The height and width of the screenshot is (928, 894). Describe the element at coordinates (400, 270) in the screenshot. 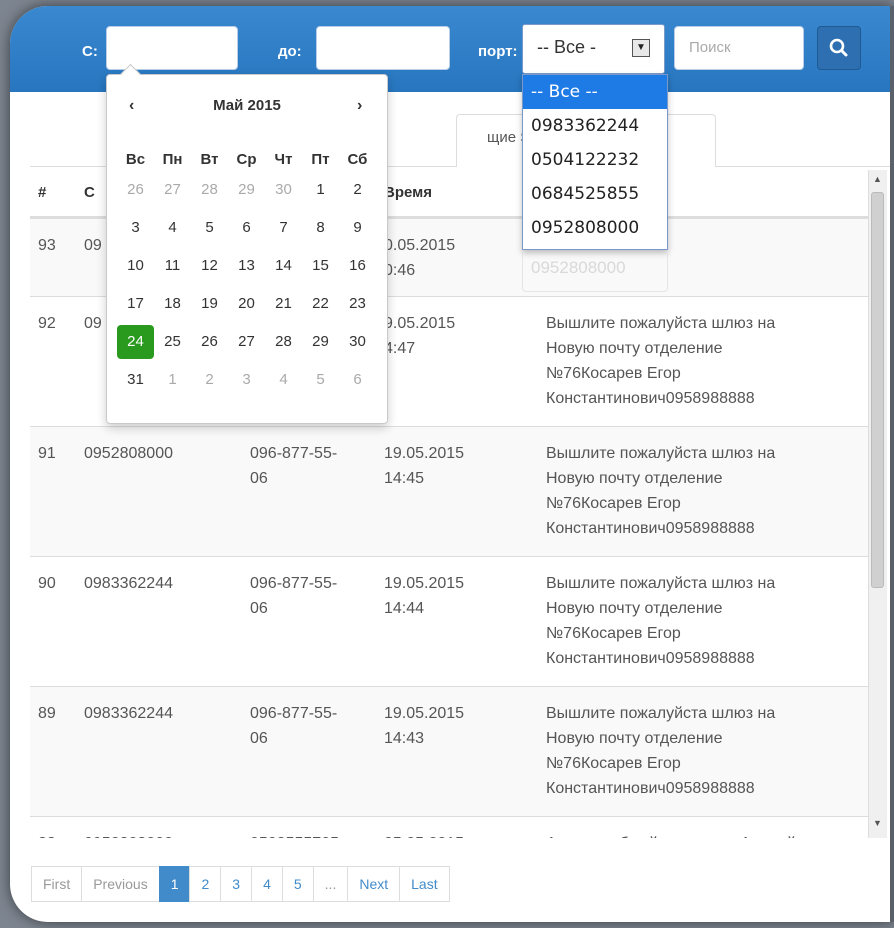

I see `cell-time-line: 0:46` at that location.